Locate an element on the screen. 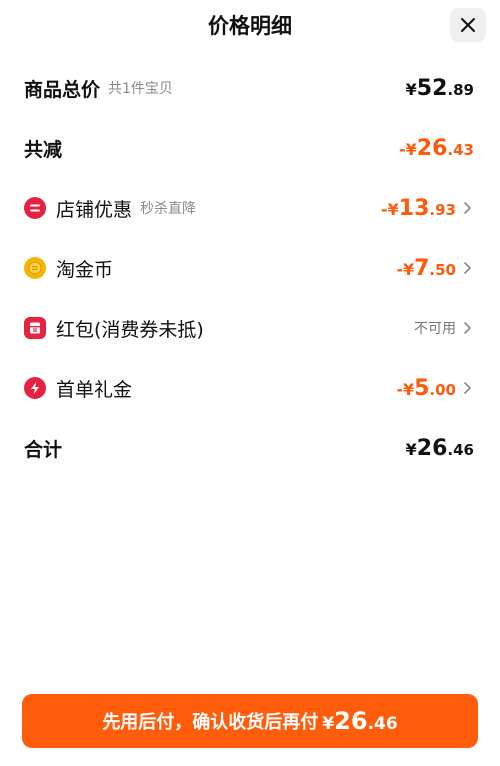 Image resolution: width=500 pixels, height=766 pixels. row-shop-discount: 店铺优惠 秒杀直降 -¥ 13.93 is located at coordinates (250, 208).